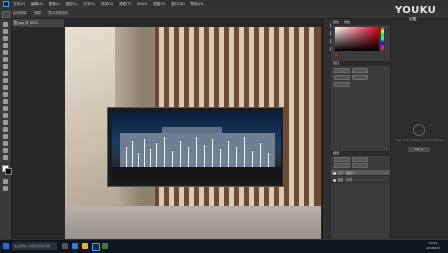  I want to click on cc-signin-button: Sign In, so click(419, 149).